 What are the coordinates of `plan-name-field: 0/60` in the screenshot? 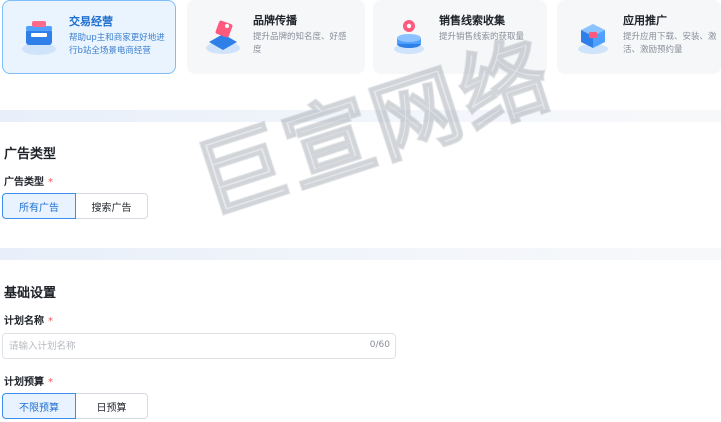 It's located at (199, 346).